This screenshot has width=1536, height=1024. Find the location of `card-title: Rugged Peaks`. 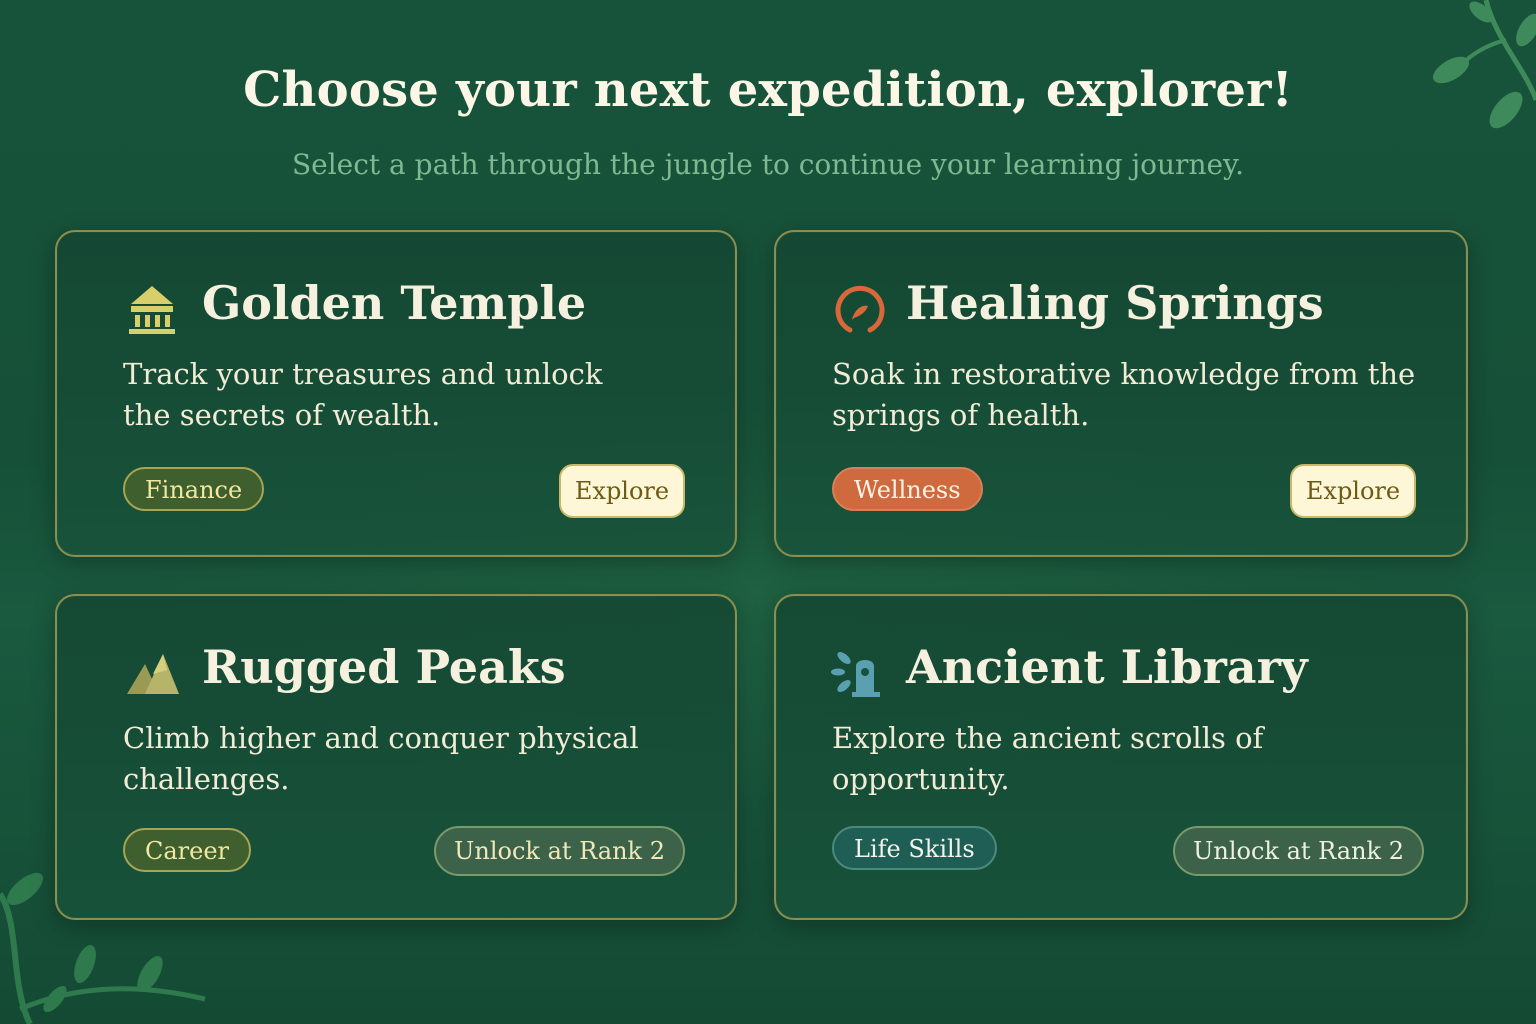

card-title: Rugged Peaks is located at coordinates (384, 667).